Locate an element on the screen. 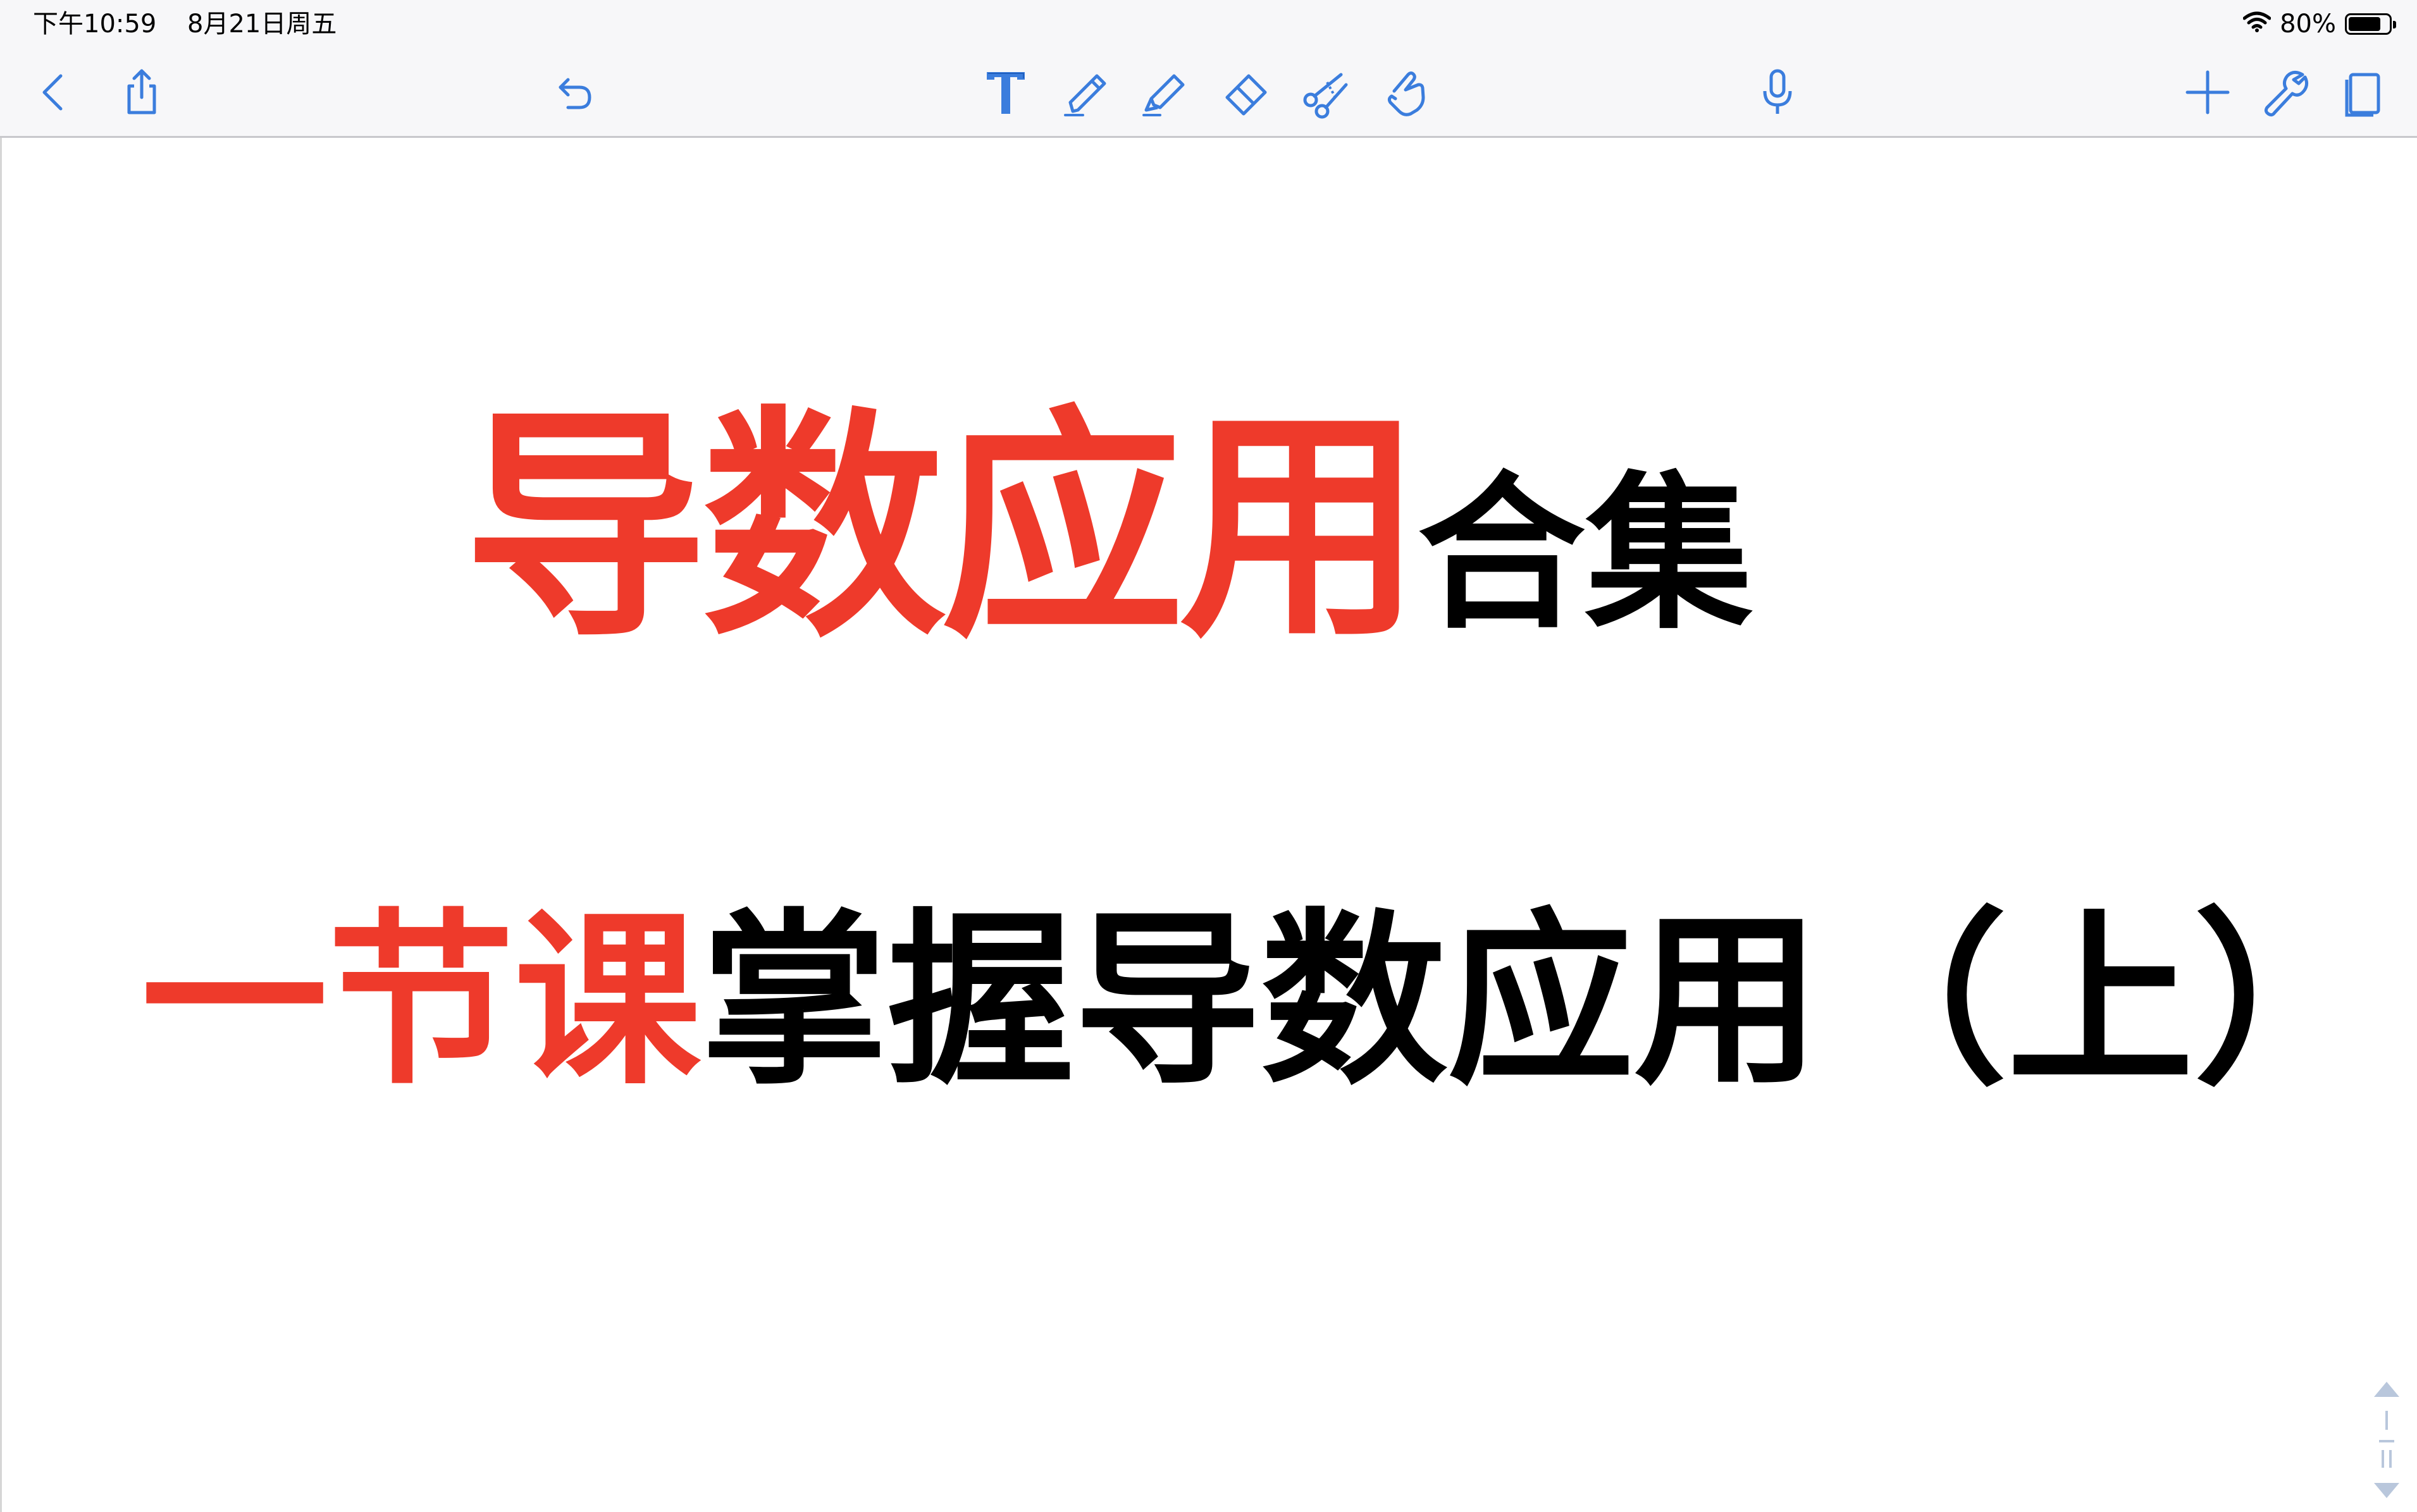  title-suffix: 合集 is located at coordinates (1585, 554).